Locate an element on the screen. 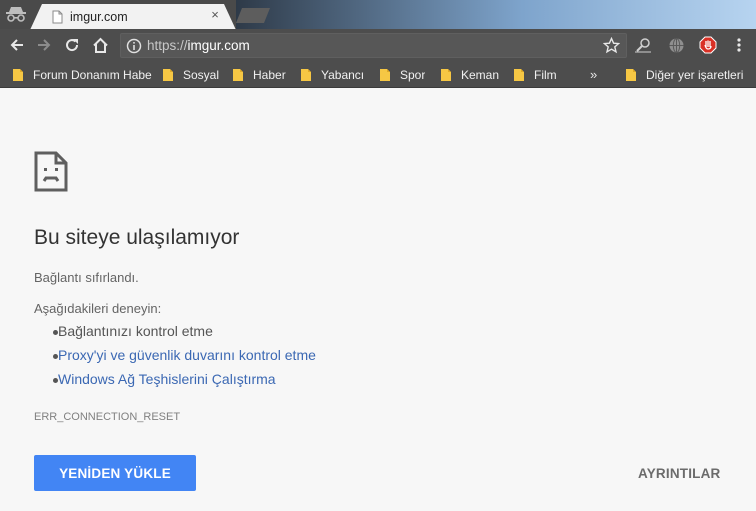 This screenshot has height=511, width=756. bookmark-label: Yabancı is located at coordinates (343, 75).